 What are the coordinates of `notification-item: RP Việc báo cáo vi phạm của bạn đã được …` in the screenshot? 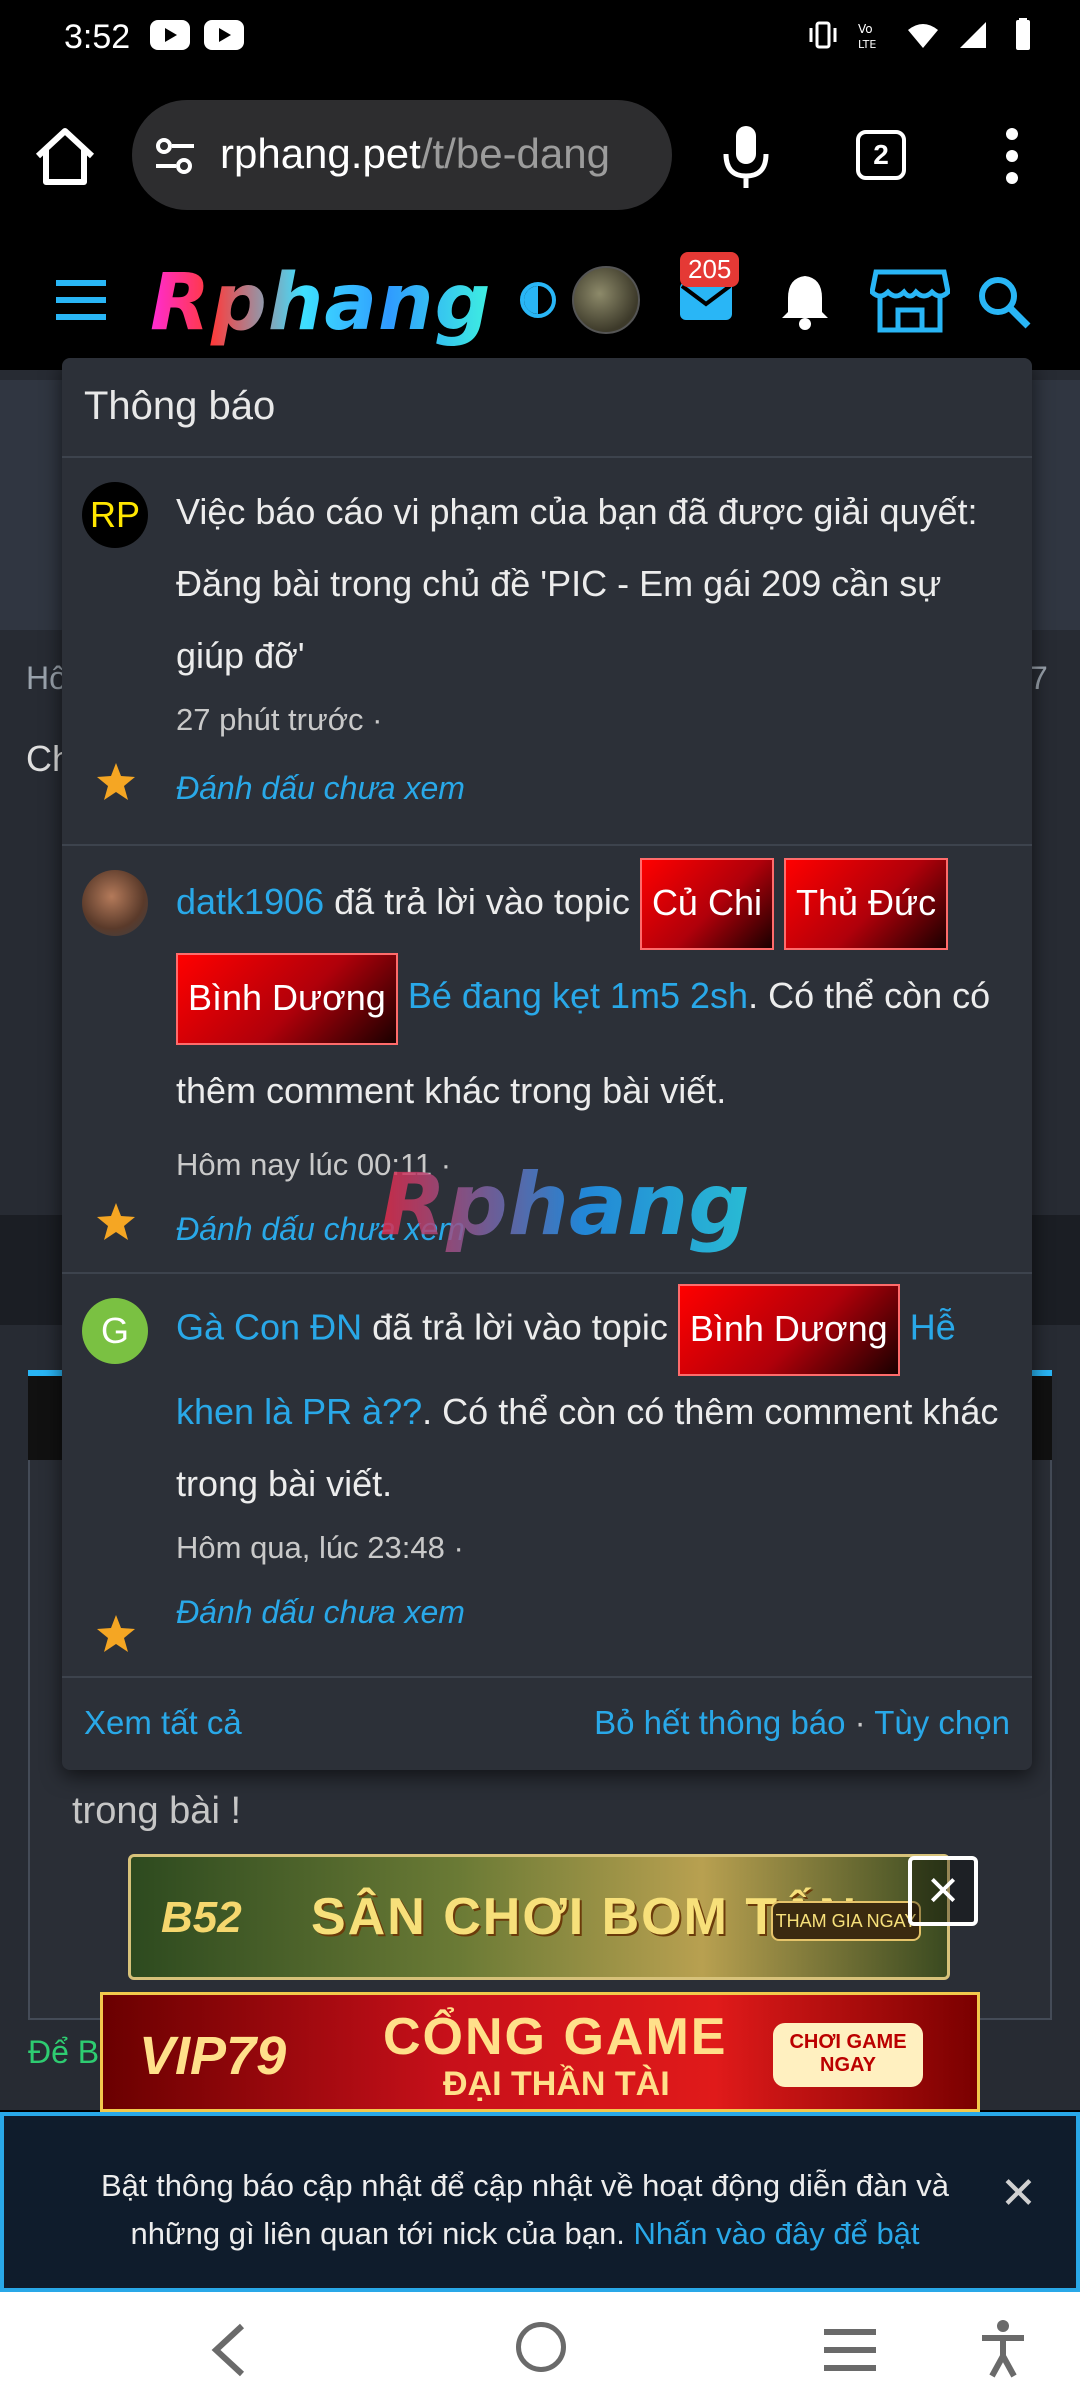 It's located at (547, 652).